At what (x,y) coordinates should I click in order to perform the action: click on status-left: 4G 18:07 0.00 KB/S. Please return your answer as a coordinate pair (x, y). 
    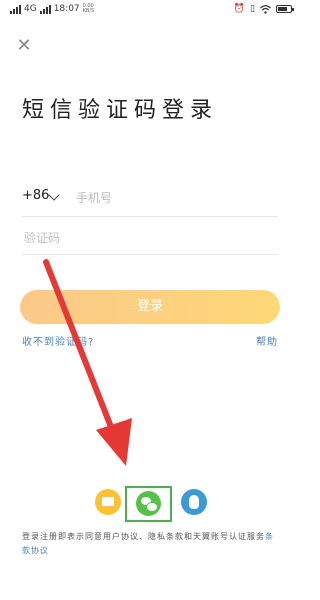
    Looking at the image, I should click on (52, 9).